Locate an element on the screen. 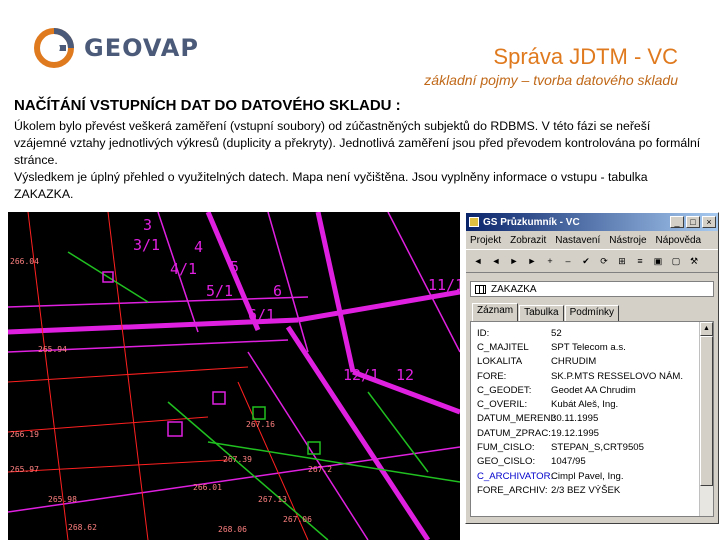 This screenshot has width=720, height=540. map-label: 267.13 is located at coordinates (272, 499).